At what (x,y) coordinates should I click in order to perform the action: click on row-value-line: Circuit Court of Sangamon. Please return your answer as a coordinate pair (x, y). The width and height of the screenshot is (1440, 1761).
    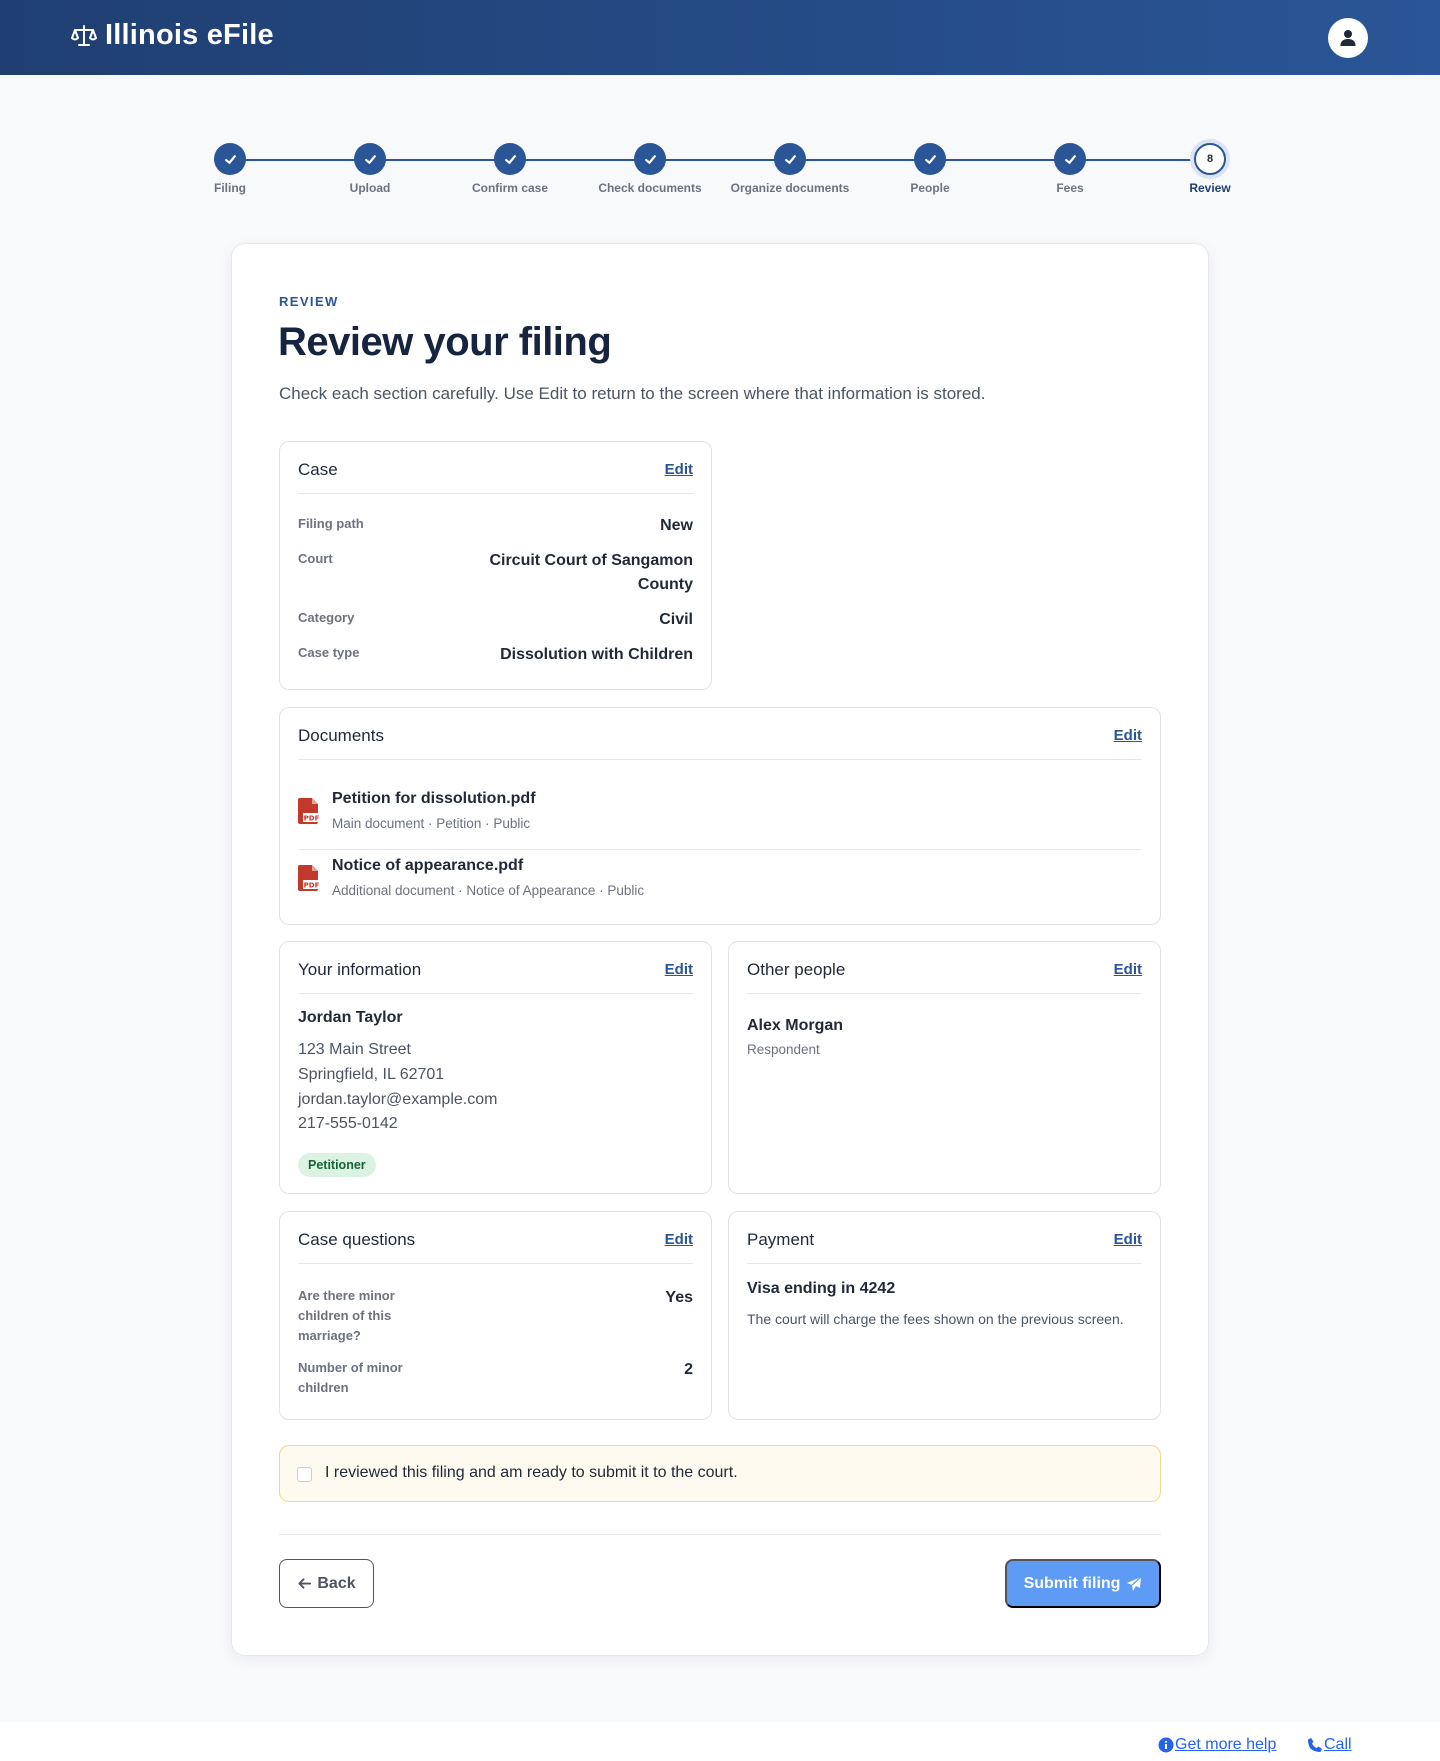
    Looking at the image, I should click on (591, 560).